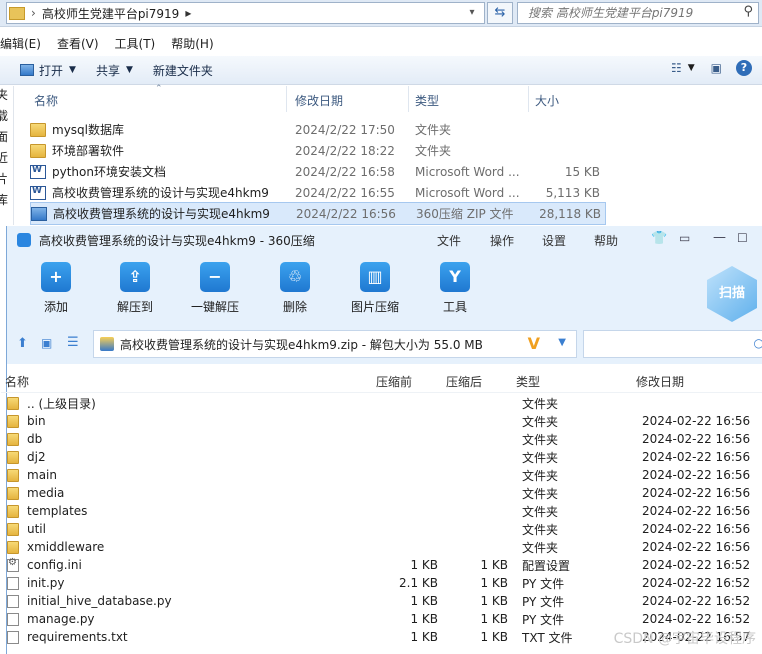 The width and height of the screenshot is (762, 654). I want to click on zip-row-name: main, so click(42, 475).